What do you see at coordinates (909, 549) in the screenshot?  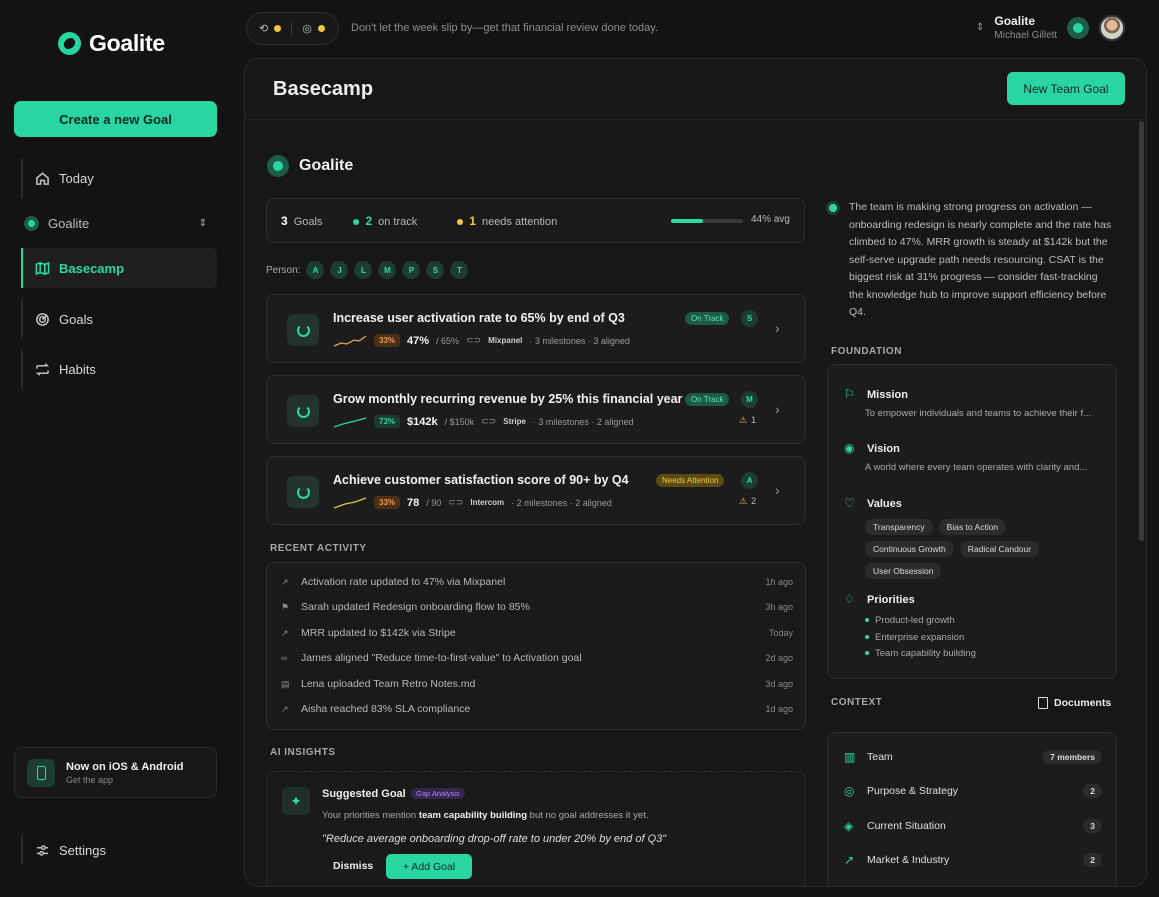 I see `value-tag: Continuous Growth` at bounding box center [909, 549].